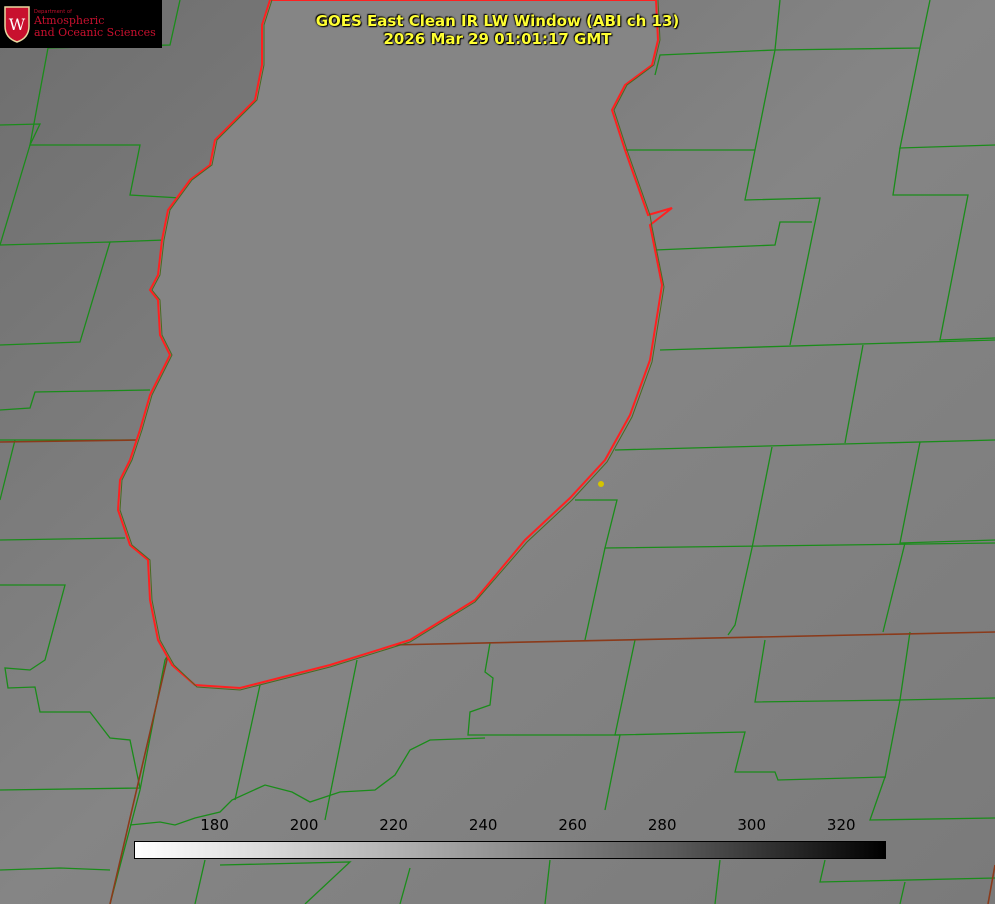  I want to click on colorbar-tick-label: 220, so click(393, 825).